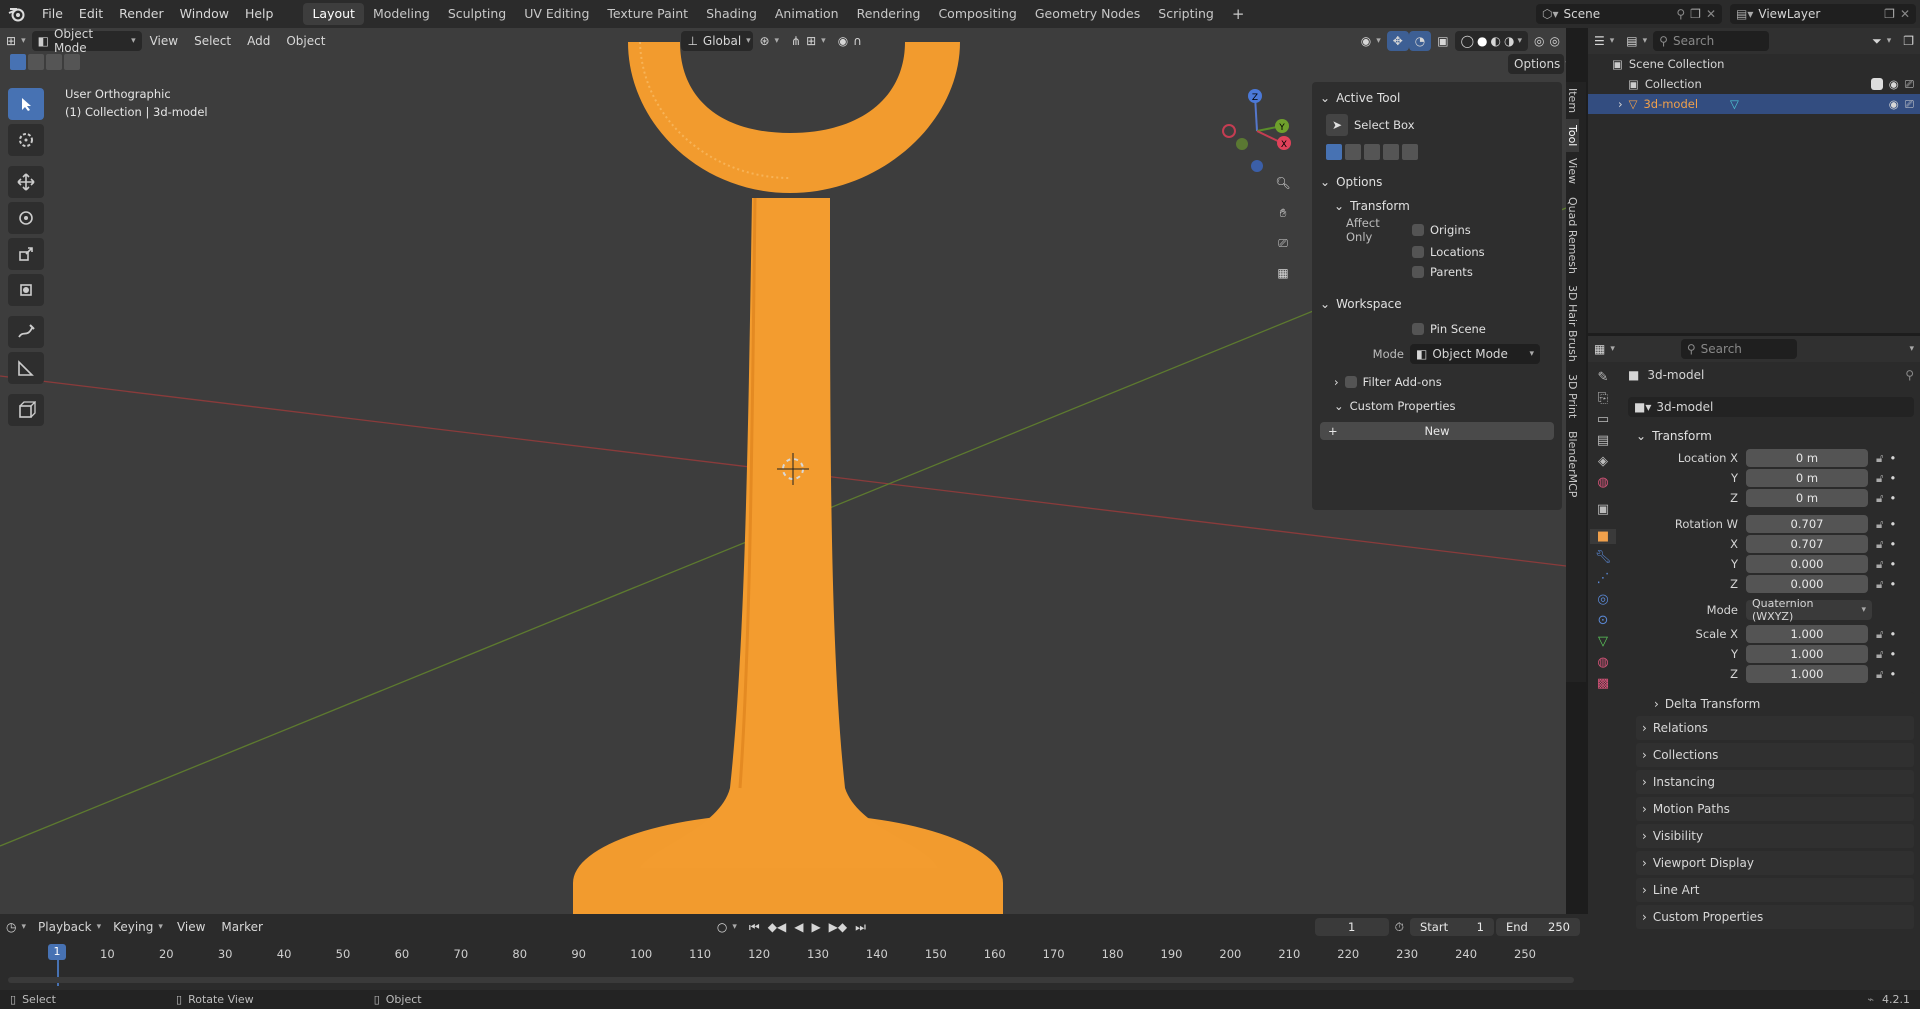 The width and height of the screenshot is (1920, 1009). Describe the element at coordinates (1572, 396) in the screenshot. I see `tab-3d-print: 3D Print` at that location.